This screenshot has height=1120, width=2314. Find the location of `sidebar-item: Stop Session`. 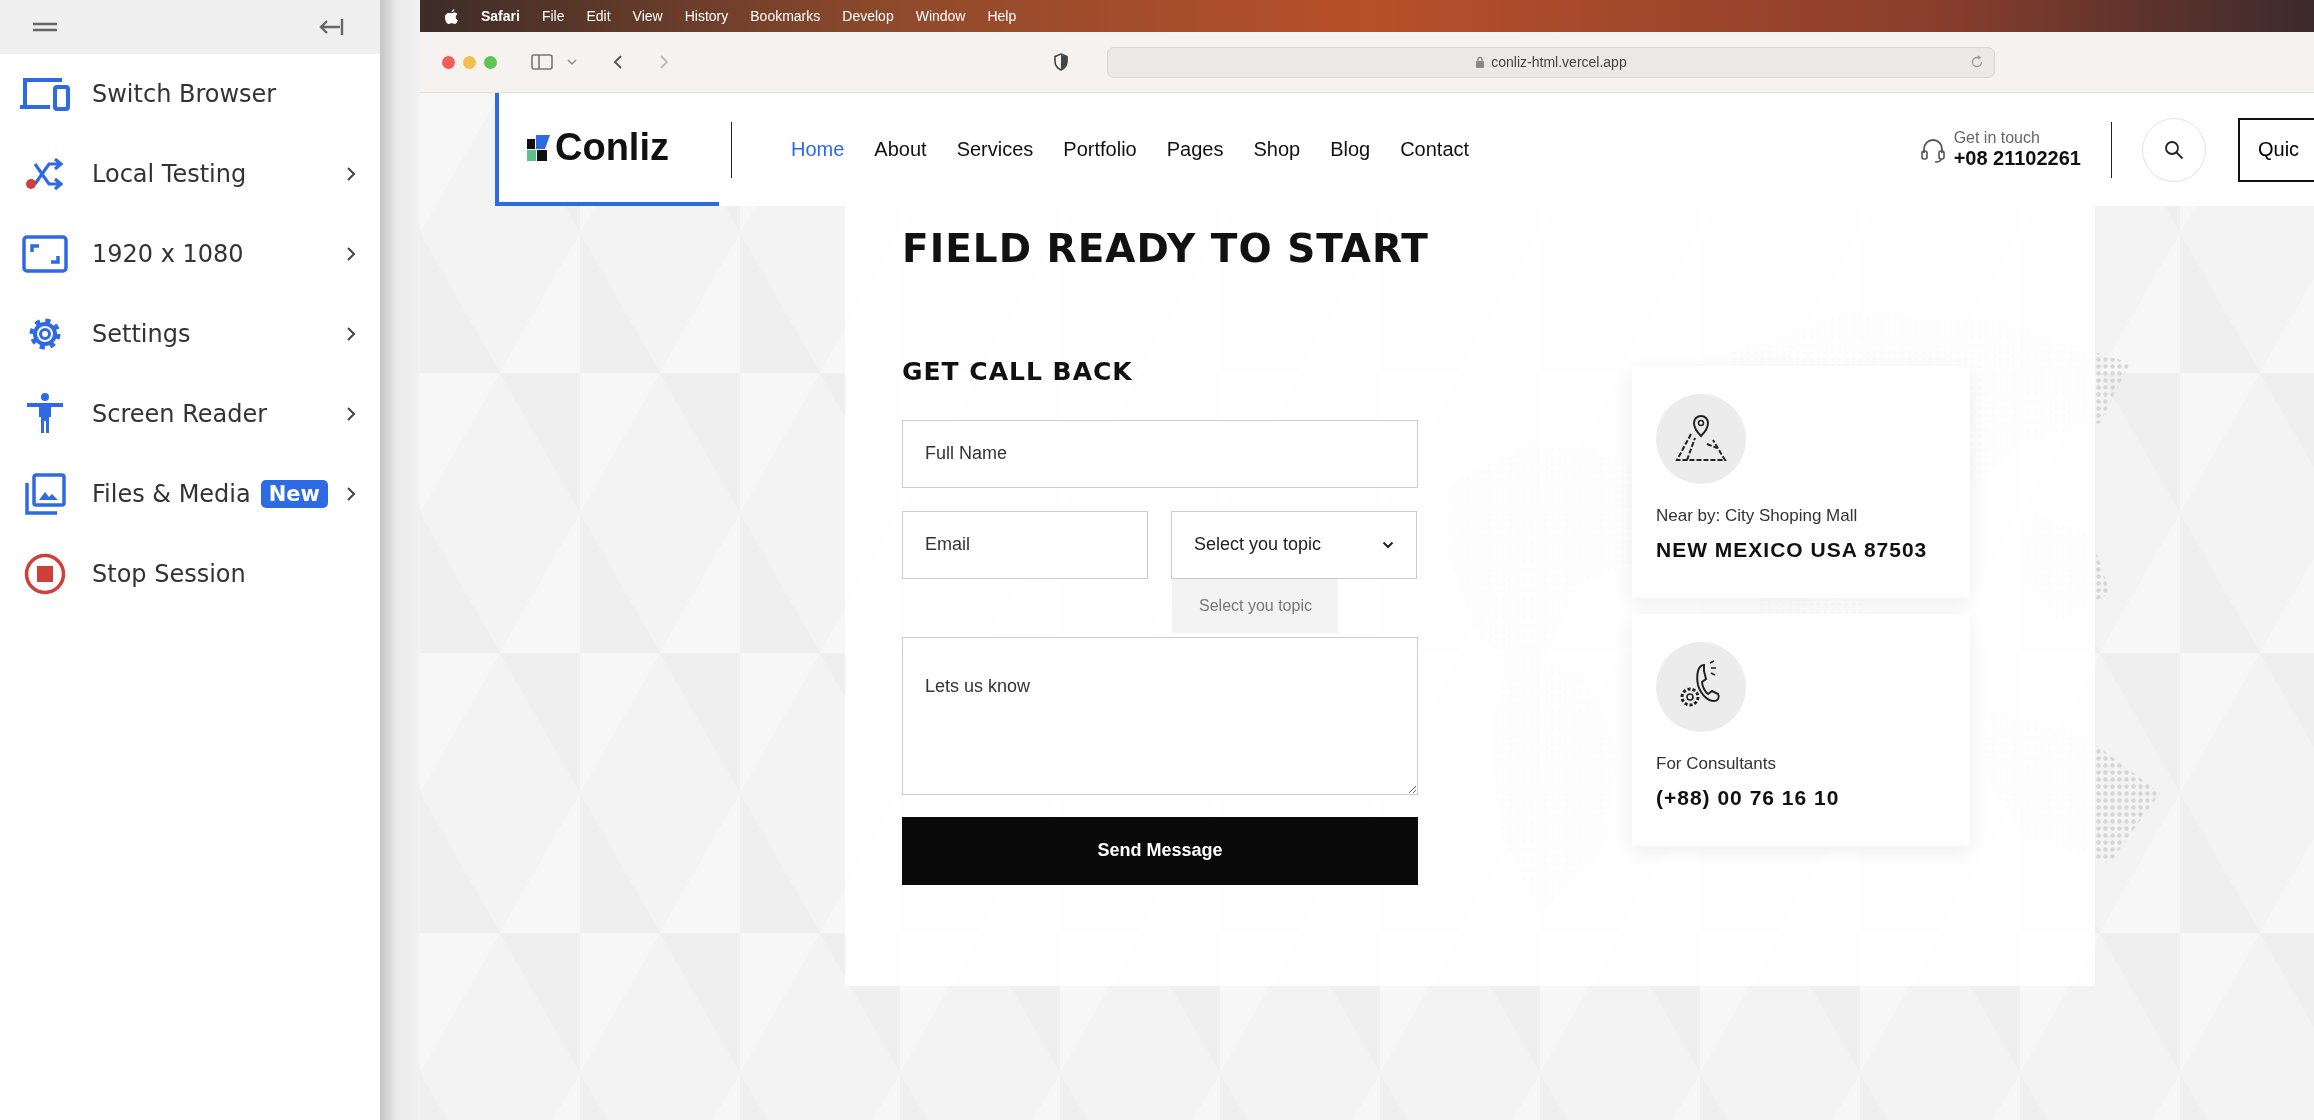

sidebar-item: Stop Session is located at coordinates (190, 574).